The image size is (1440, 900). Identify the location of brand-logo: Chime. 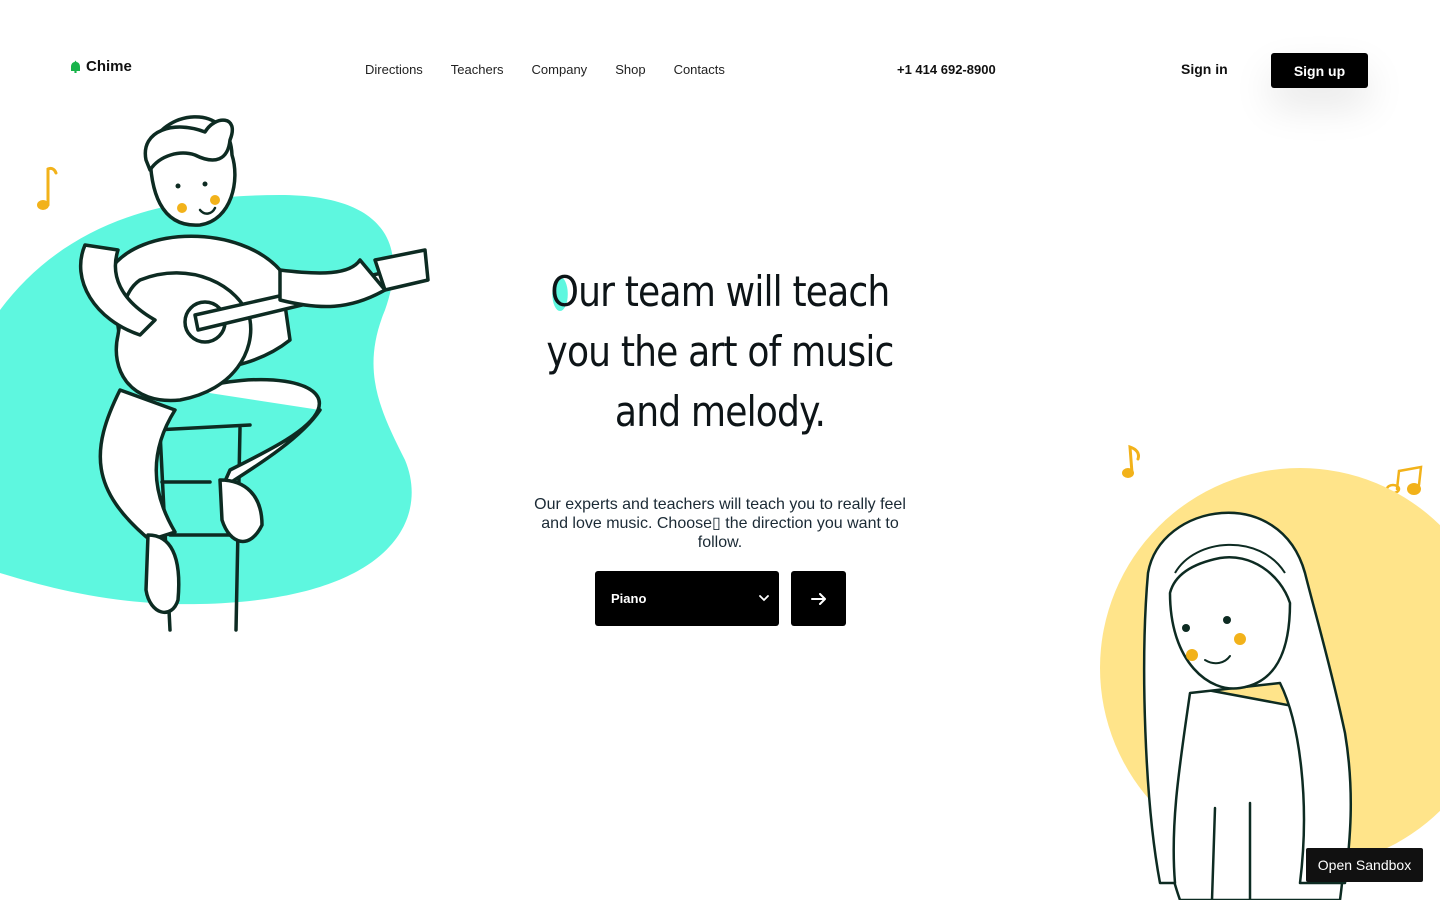
(101, 66).